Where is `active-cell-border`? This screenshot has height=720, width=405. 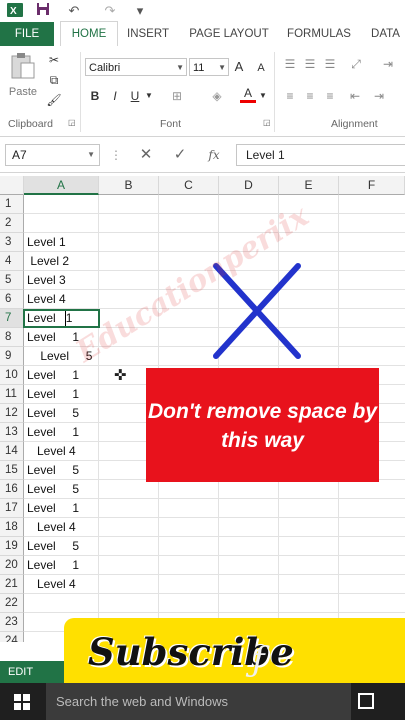
active-cell-border is located at coordinates (61, 318).